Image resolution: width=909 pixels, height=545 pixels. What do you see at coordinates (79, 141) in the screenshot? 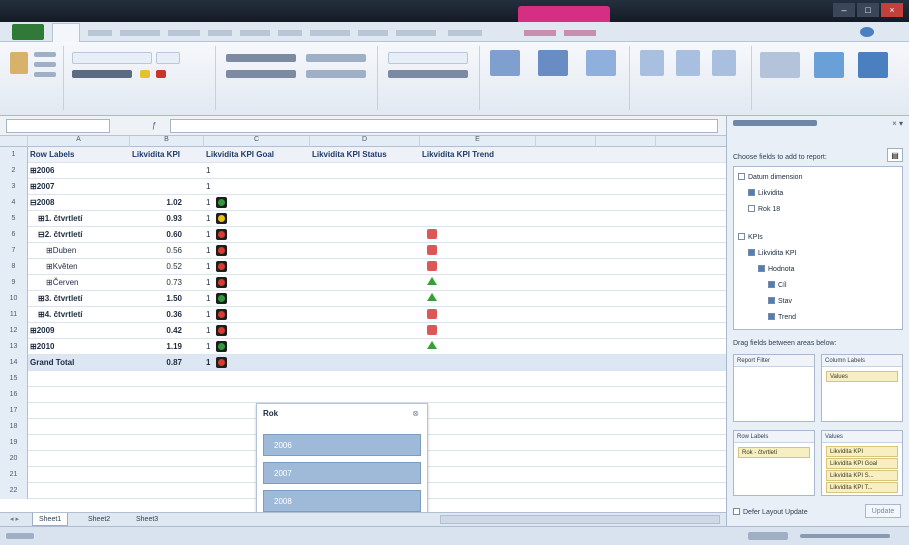
I see `column-header-a: A` at bounding box center [79, 141].